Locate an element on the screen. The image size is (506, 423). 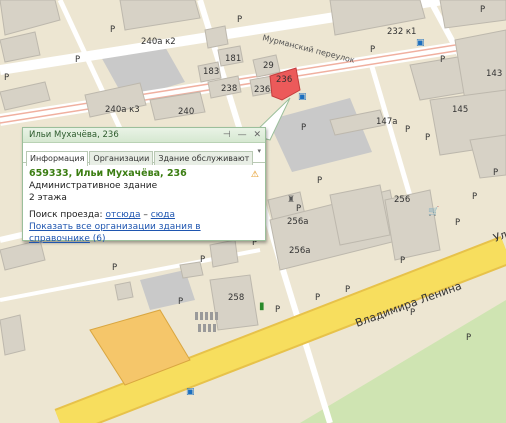
tabs-more-icon: ▾ is located at coordinates (259, 151).